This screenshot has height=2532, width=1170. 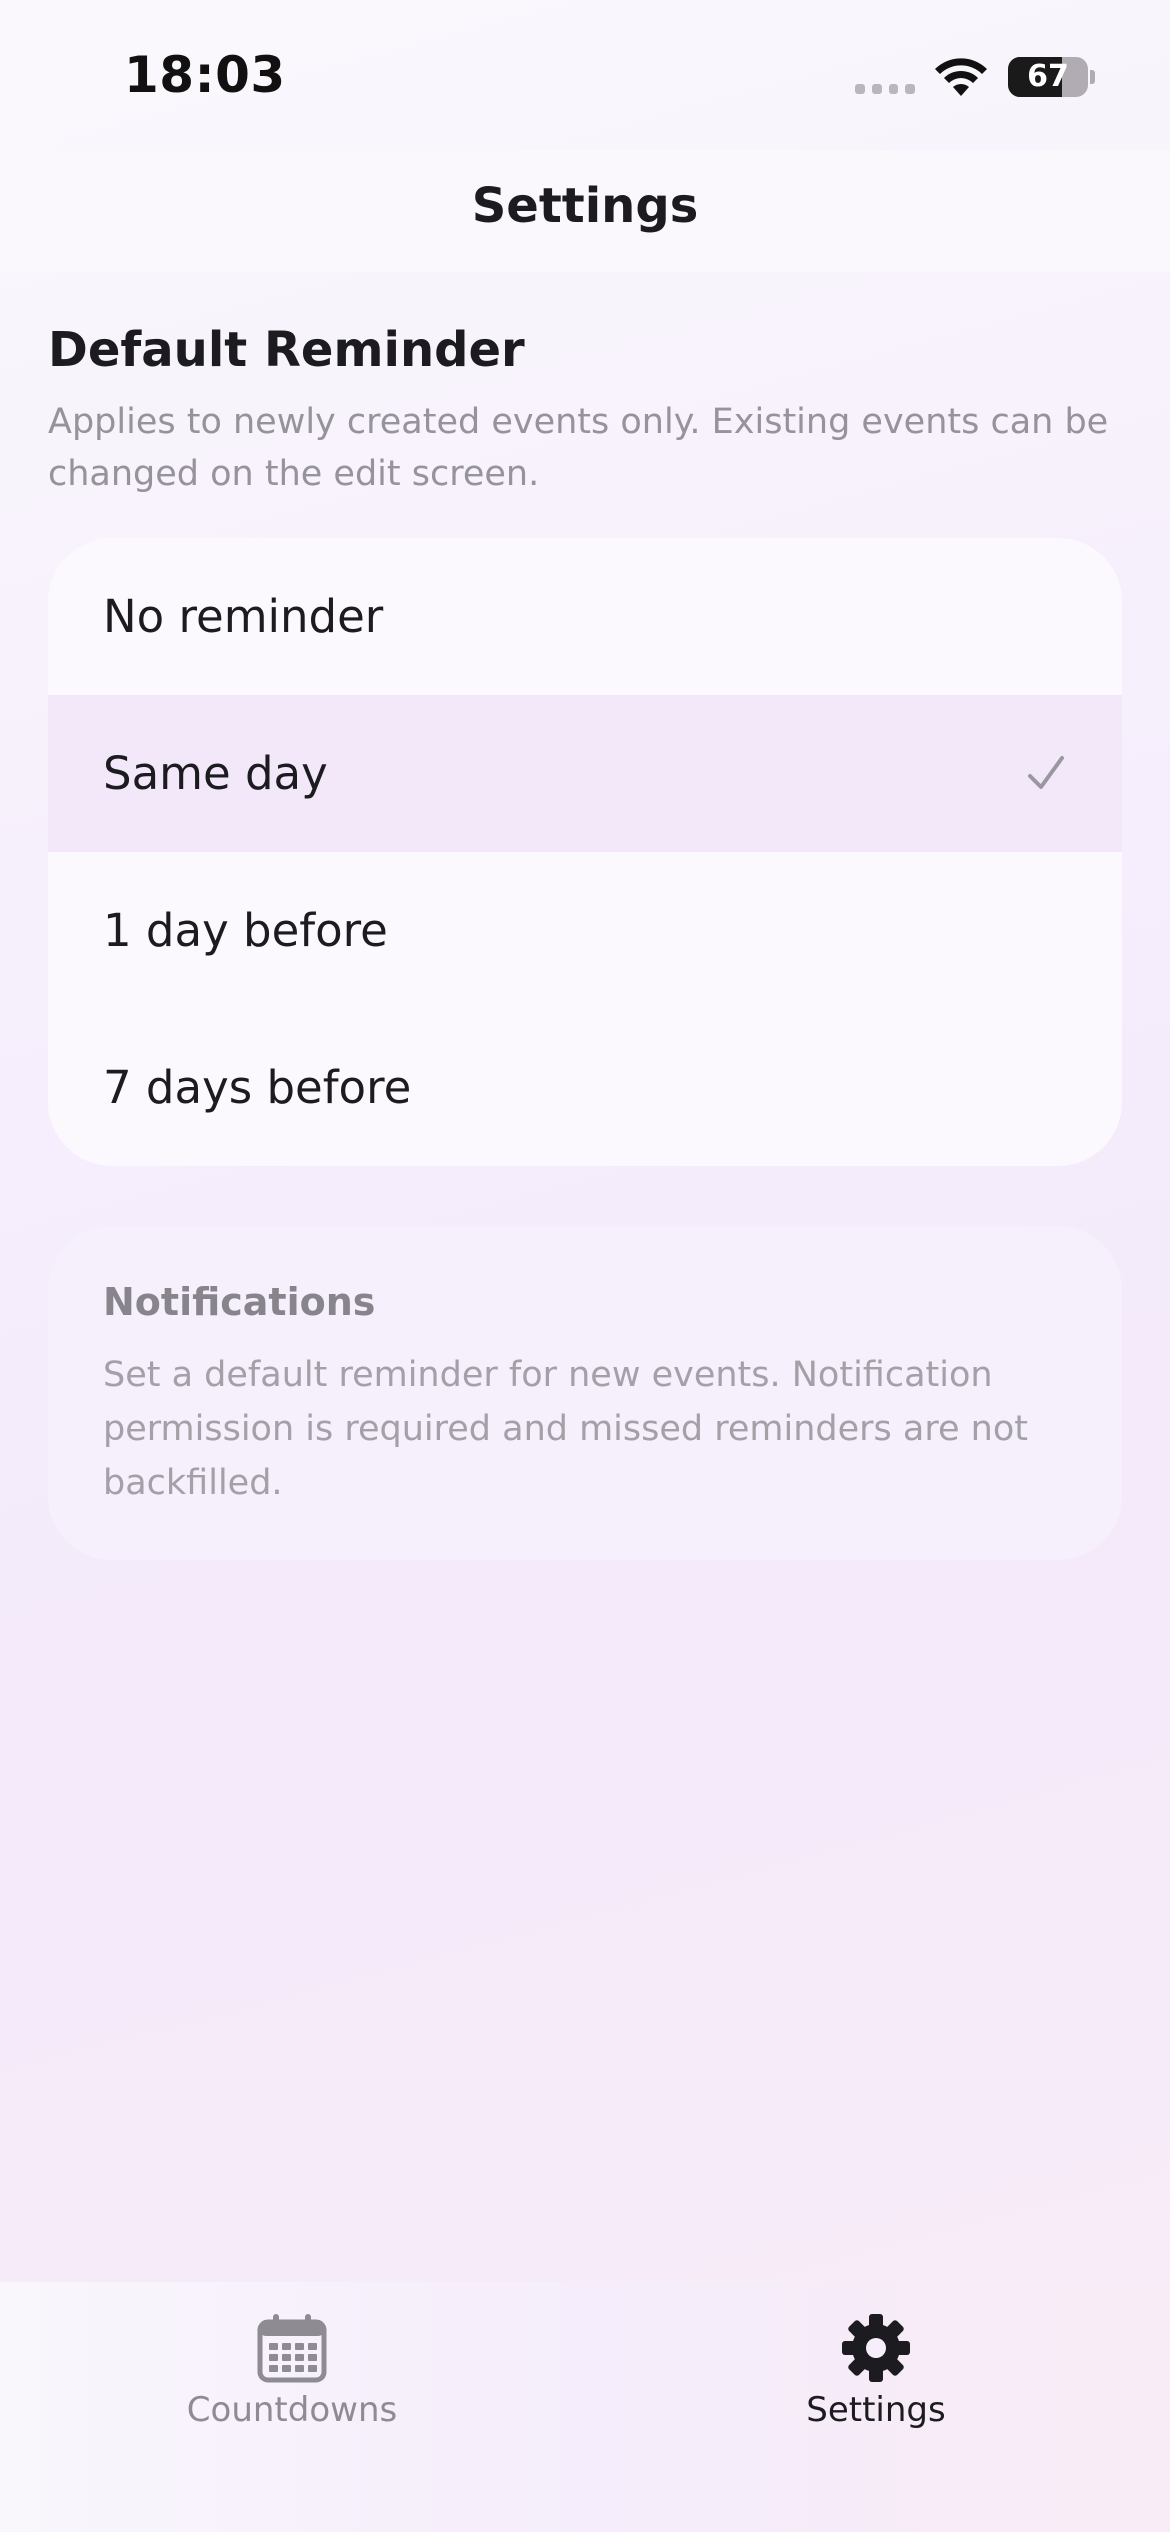 What do you see at coordinates (292, 2348) in the screenshot?
I see `calendar-icon` at bounding box center [292, 2348].